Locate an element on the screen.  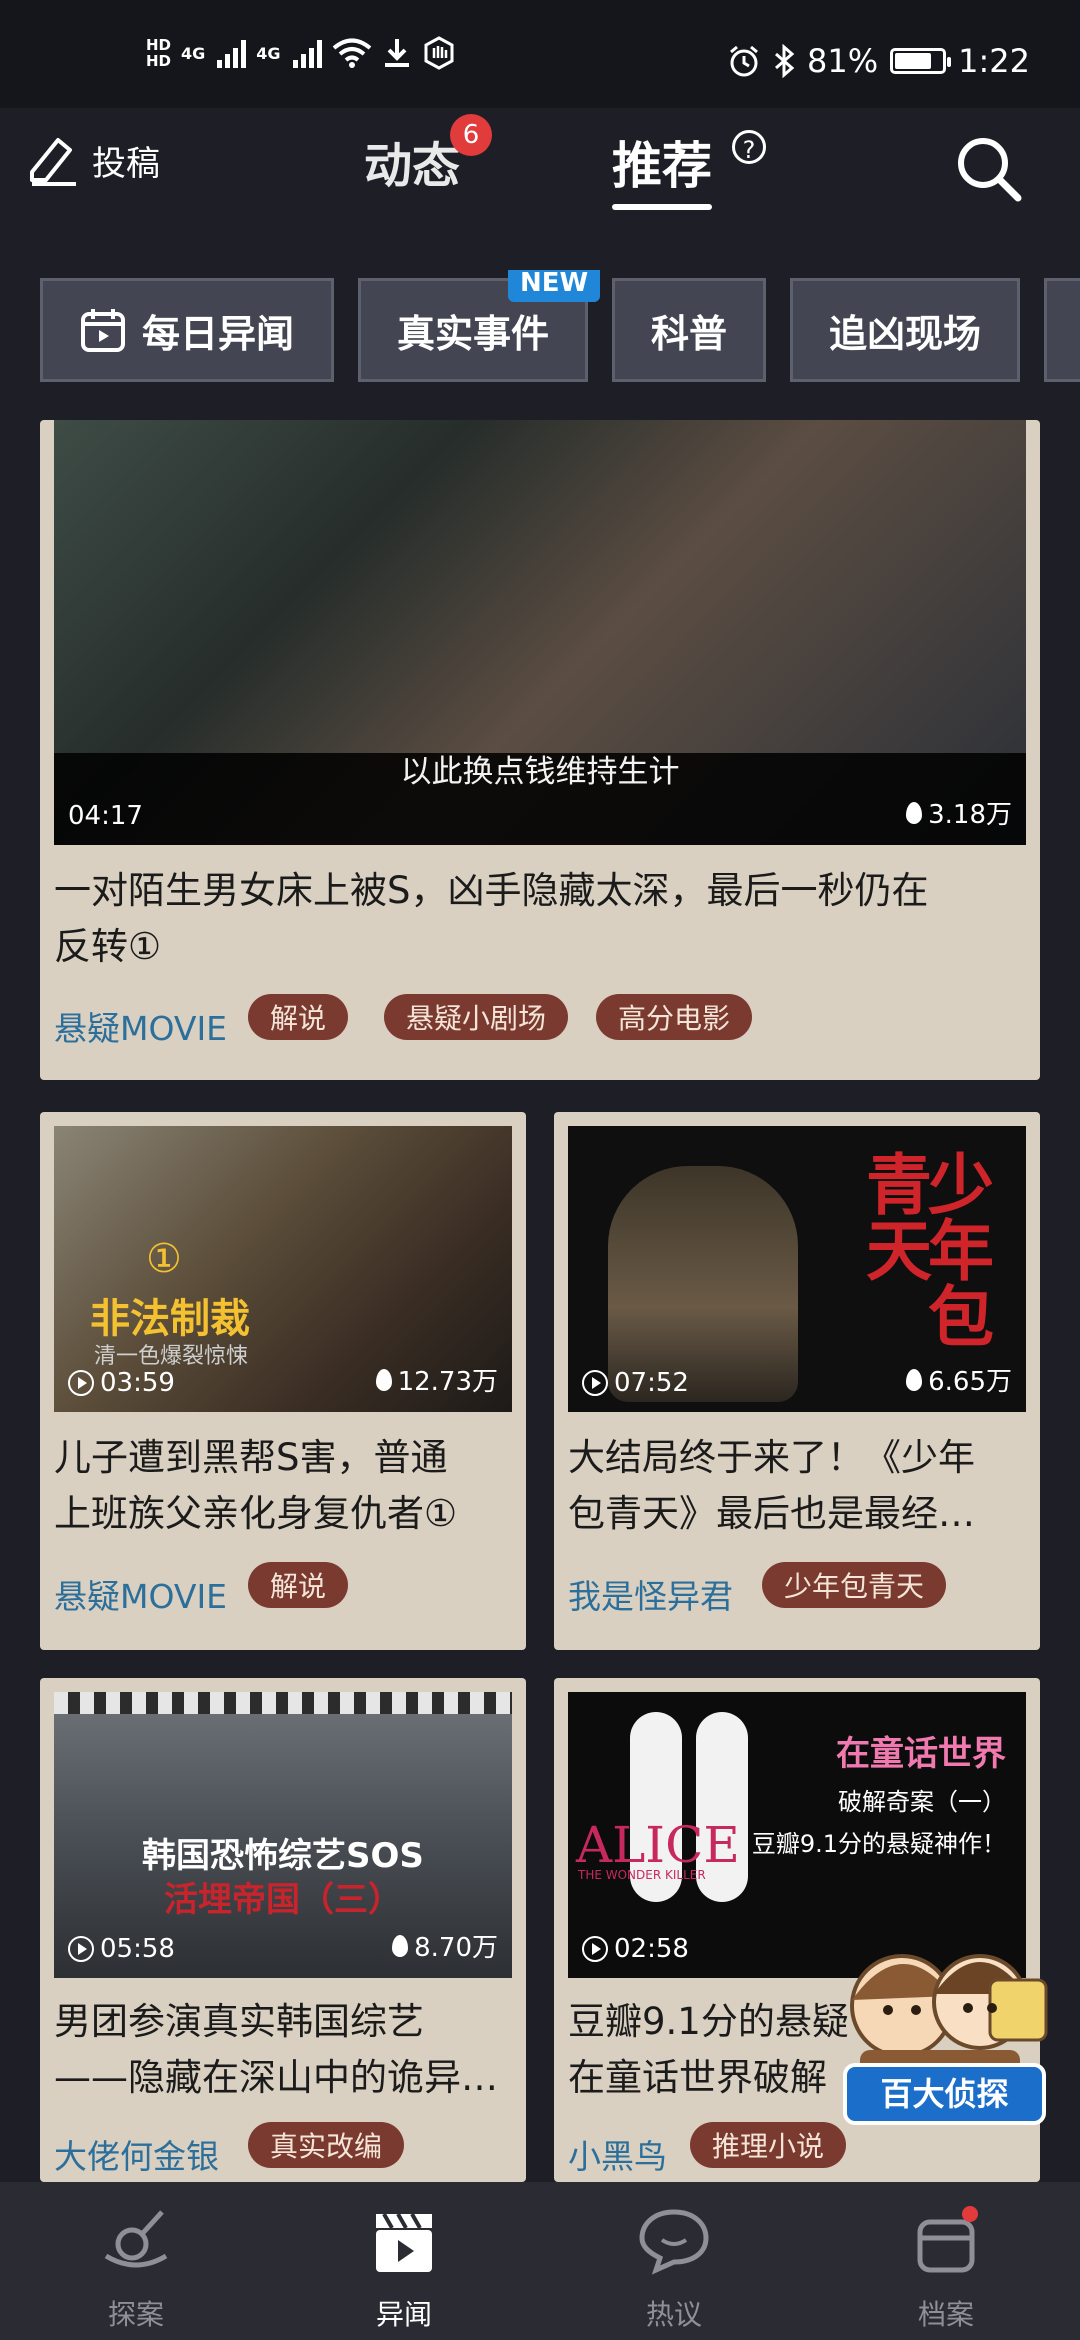
video-tag: 悬疑小剧场 is located at coordinates (476, 1017).